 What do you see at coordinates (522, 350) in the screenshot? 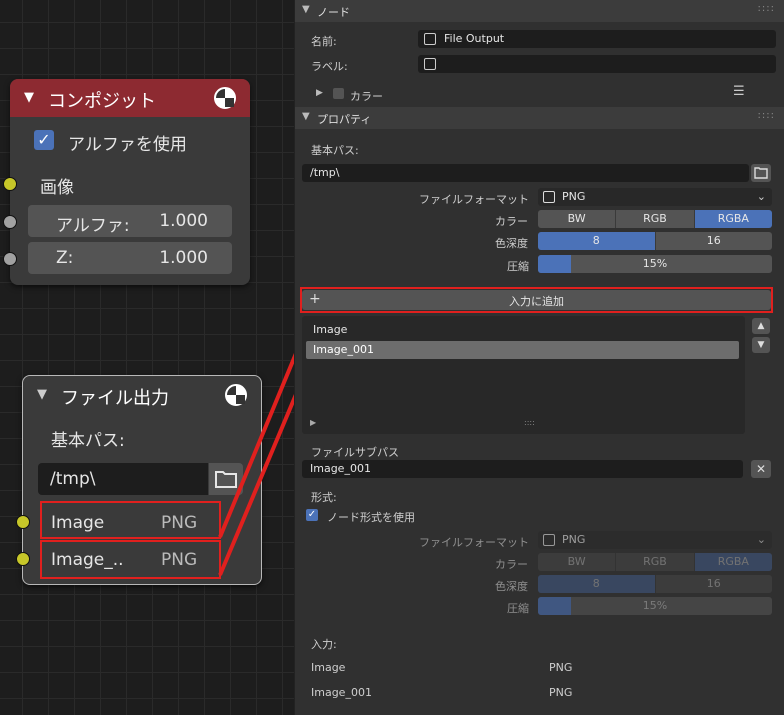
I see `list-item-selected: Image_001` at bounding box center [522, 350].